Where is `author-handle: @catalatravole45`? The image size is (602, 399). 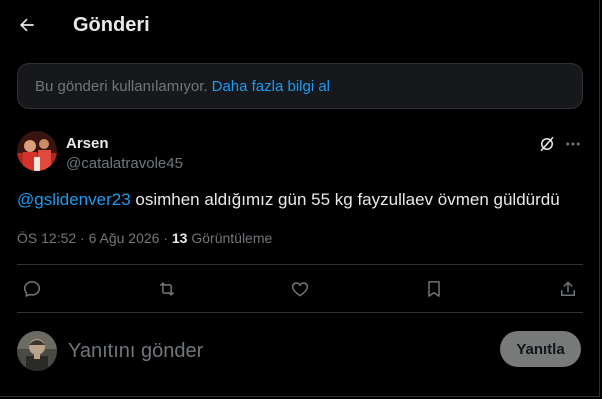
author-handle: @catalatravole45 is located at coordinates (124, 163).